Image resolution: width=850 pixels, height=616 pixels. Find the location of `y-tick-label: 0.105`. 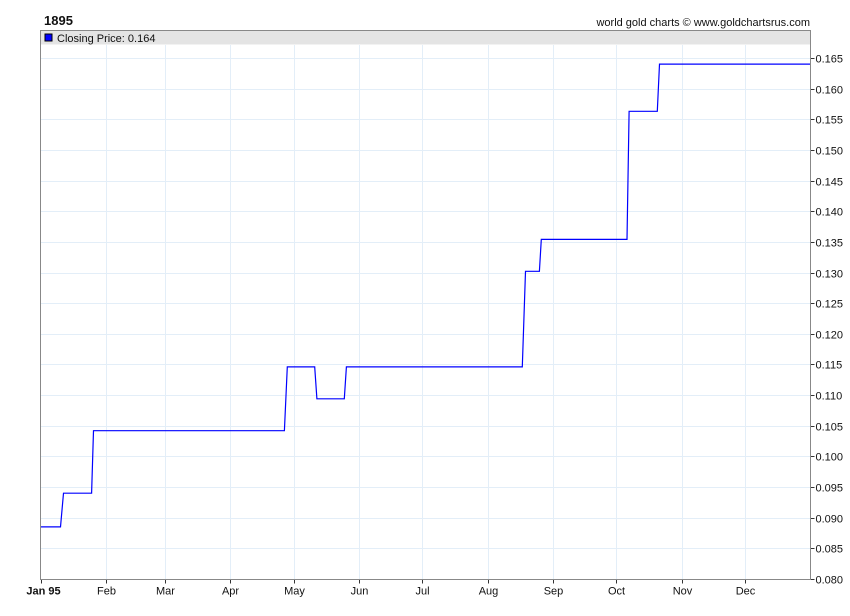

y-tick-label: 0.105 is located at coordinates (830, 428).